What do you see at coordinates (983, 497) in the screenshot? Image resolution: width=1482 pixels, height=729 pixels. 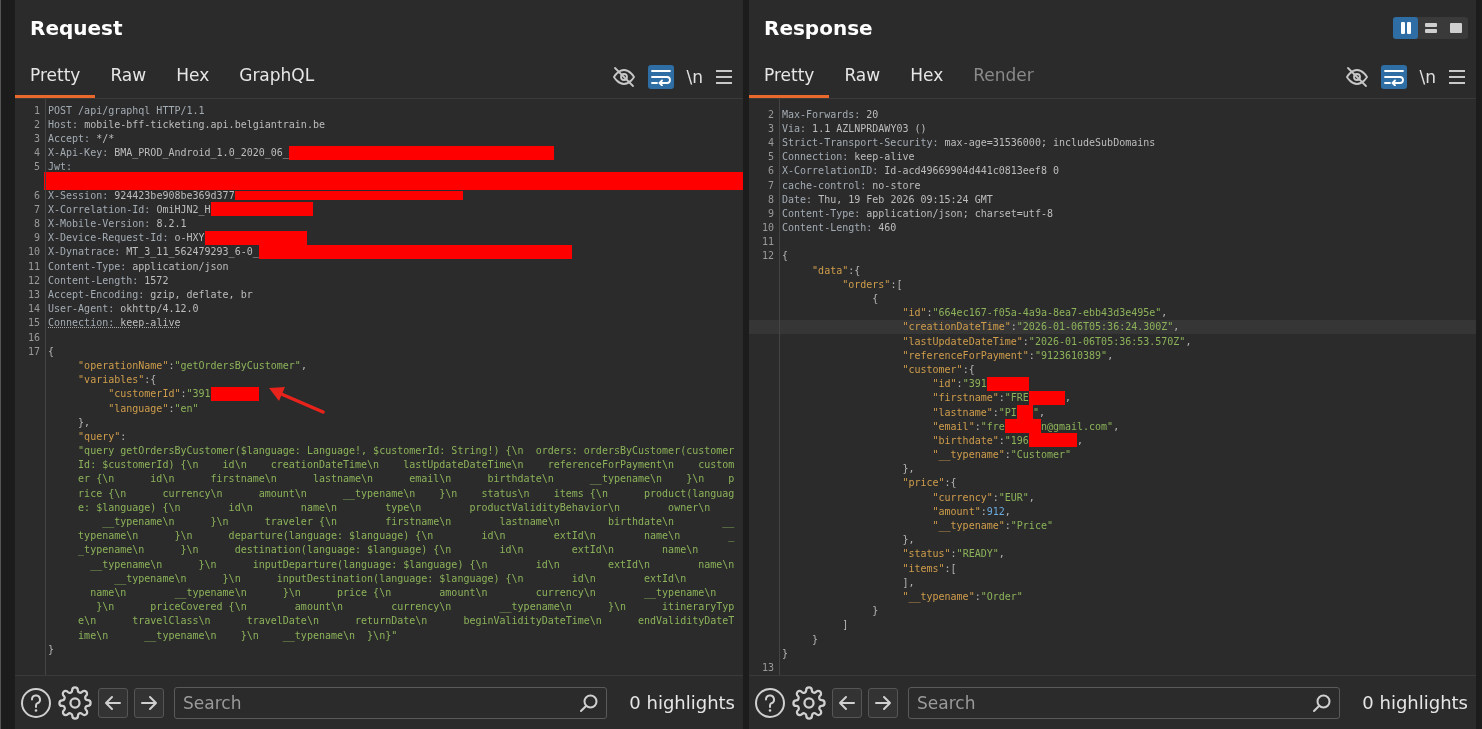 I see `code-line: "currency":"EUR",` at bounding box center [983, 497].